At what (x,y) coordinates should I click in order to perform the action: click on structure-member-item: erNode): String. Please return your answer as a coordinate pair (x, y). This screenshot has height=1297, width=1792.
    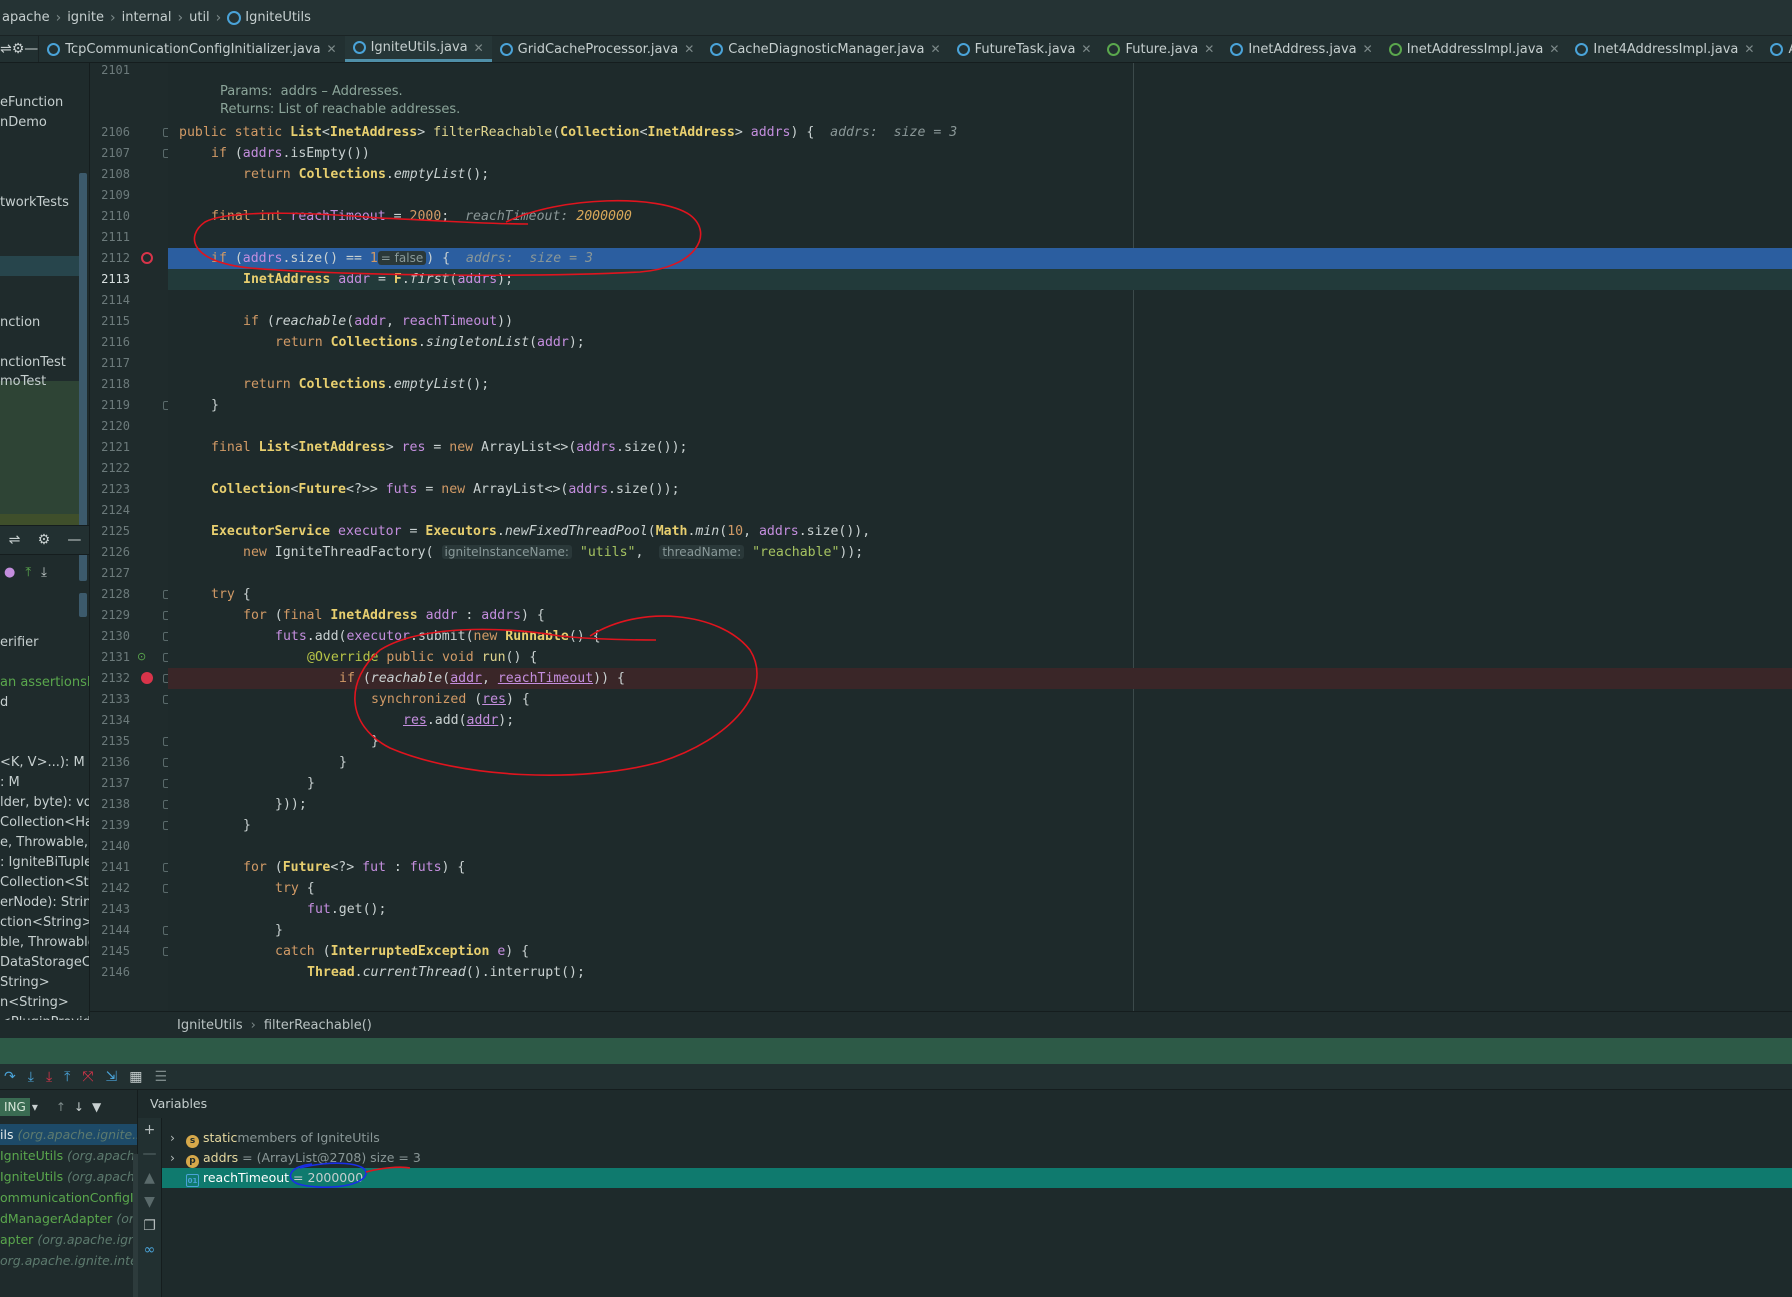
    Looking at the image, I should click on (44, 902).